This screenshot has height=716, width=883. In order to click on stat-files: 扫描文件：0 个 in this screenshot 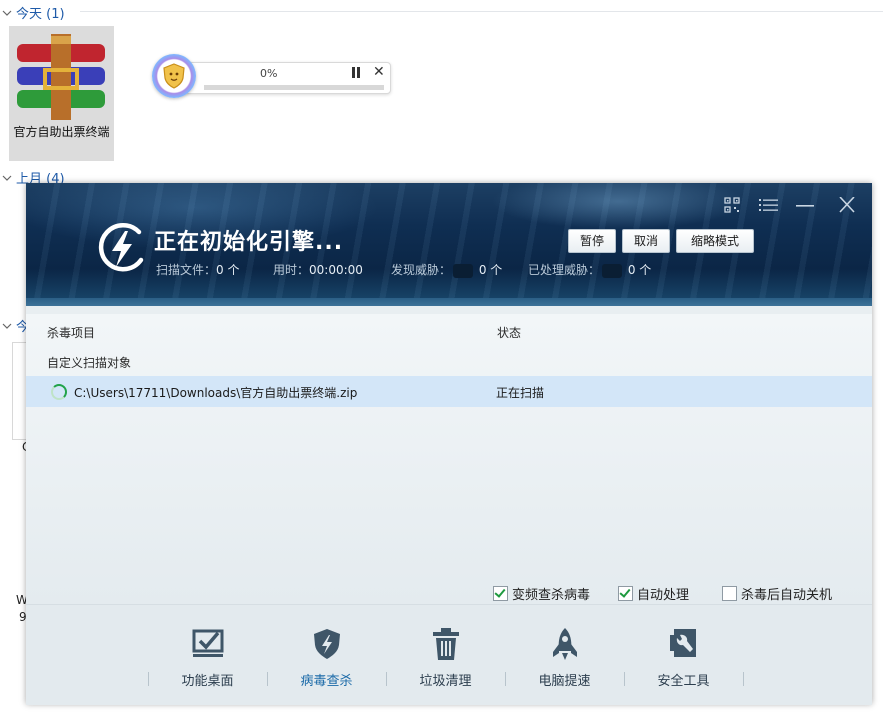, I will do `click(197, 269)`.